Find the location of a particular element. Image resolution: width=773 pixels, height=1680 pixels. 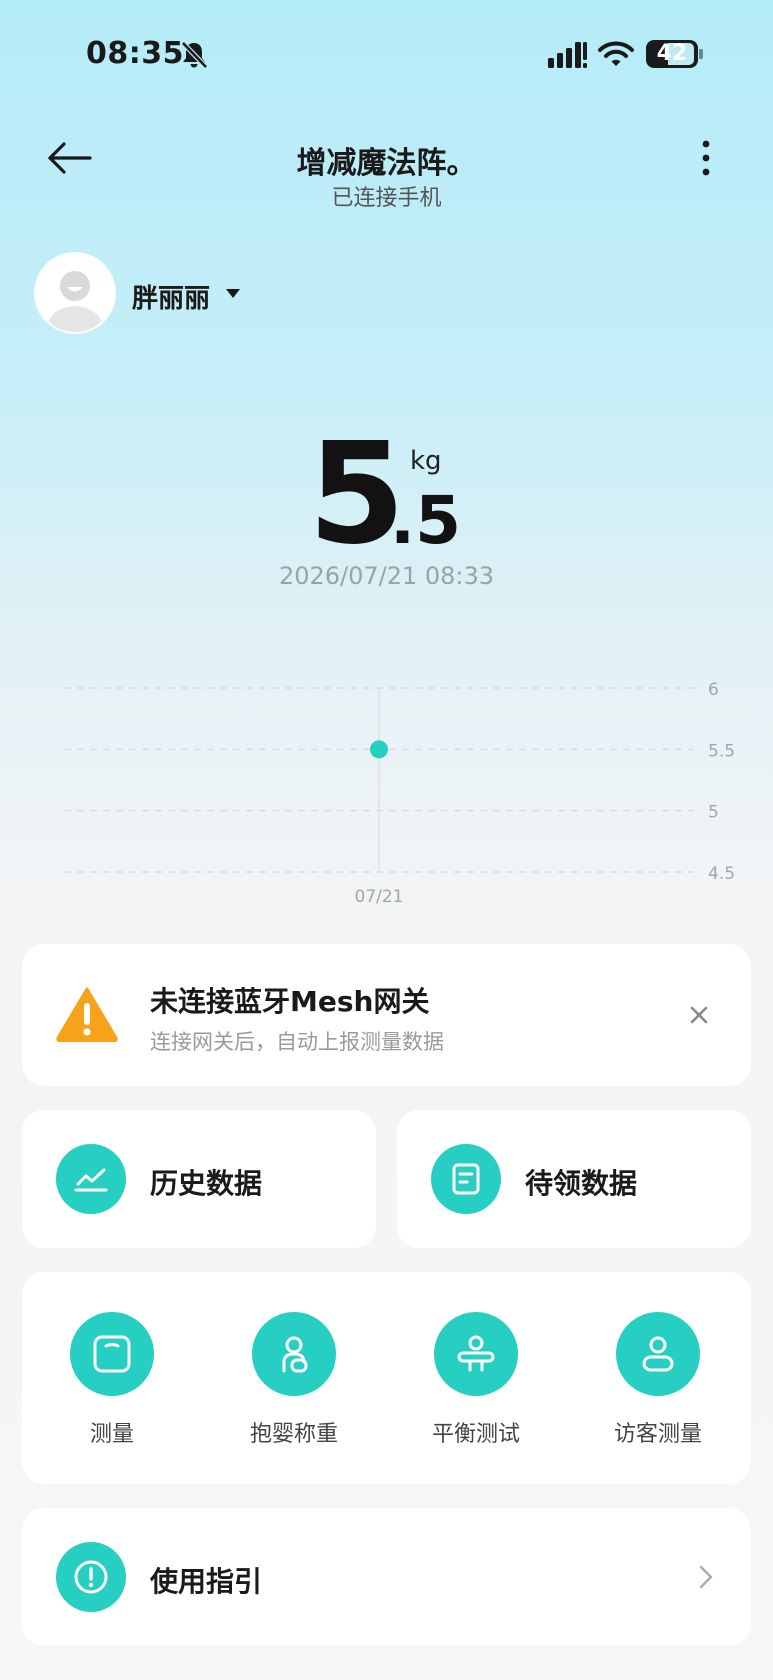

functions-card: 测量 抱婴称重 平衡测试 访客测量 is located at coordinates (386, 1378).